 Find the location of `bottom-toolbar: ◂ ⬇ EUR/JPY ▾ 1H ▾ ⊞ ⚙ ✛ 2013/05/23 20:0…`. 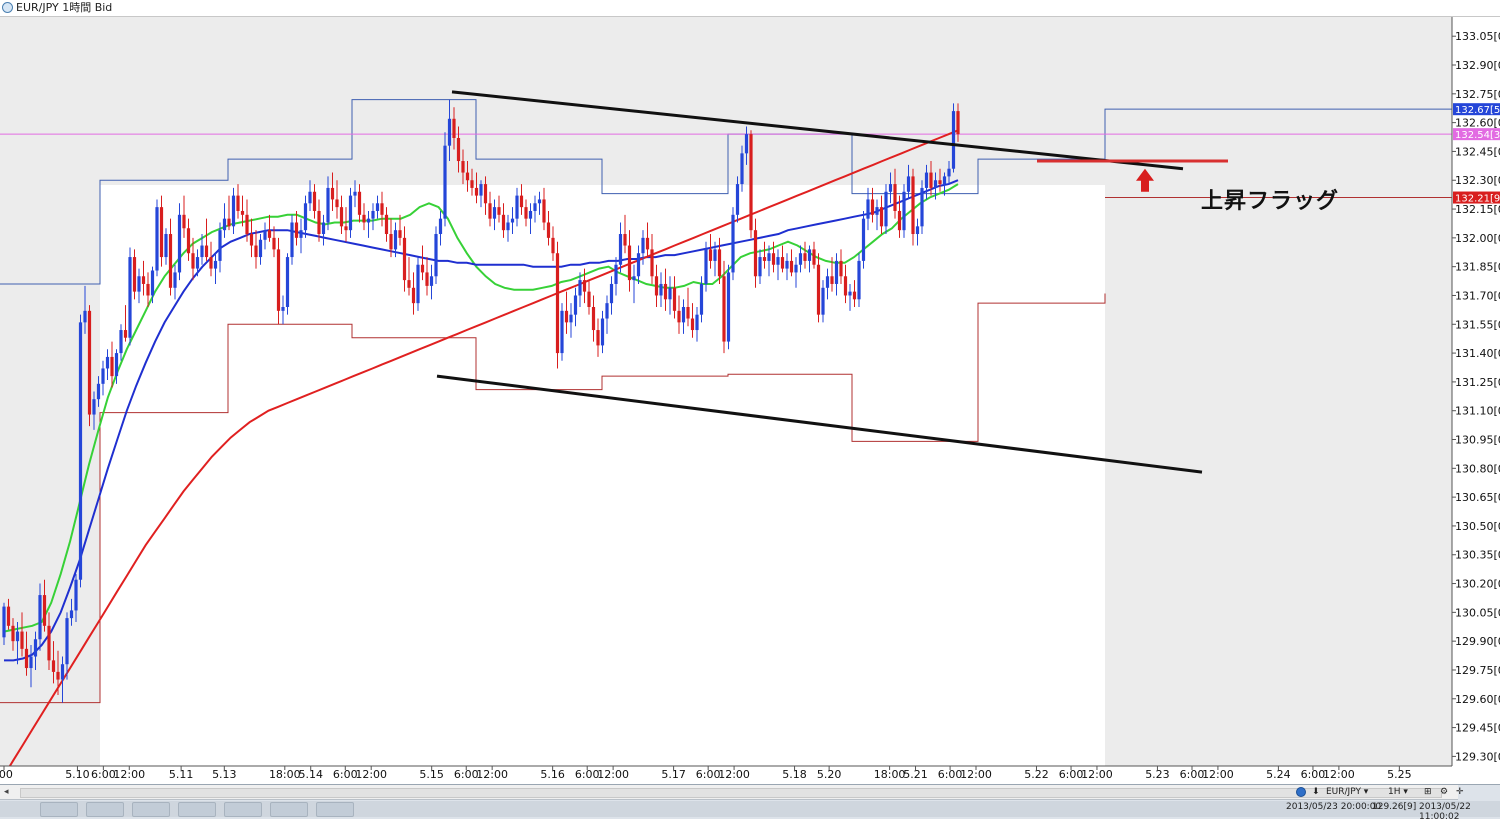

bottom-toolbar: ◂ ⬇ EUR/JPY ▾ 1H ▾ ⊞ ⚙ ✛ 2013/05/23 20:0… is located at coordinates (750, 803).